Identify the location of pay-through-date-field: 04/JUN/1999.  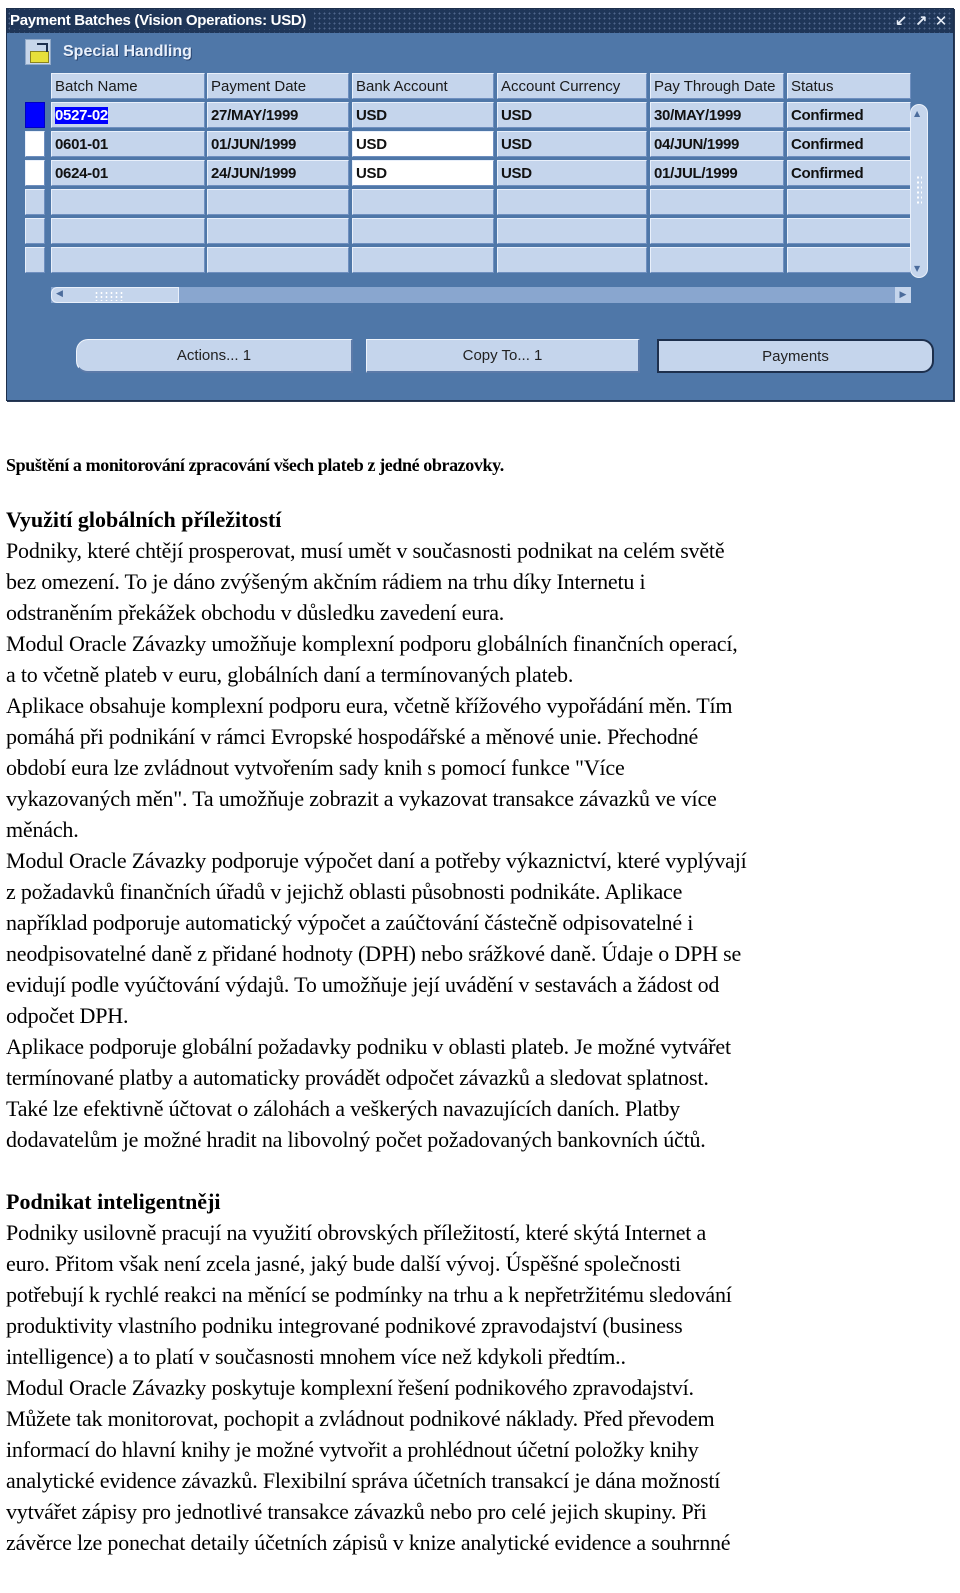
(717, 144).